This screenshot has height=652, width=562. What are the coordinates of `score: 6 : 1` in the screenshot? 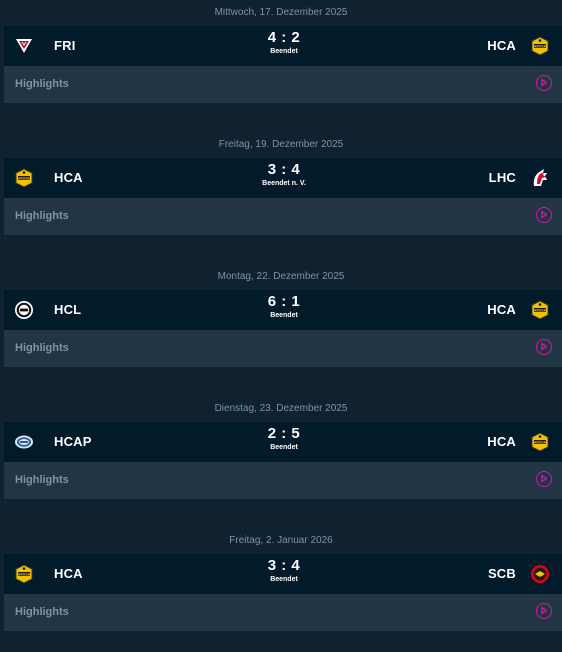 It's located at (284, 301).